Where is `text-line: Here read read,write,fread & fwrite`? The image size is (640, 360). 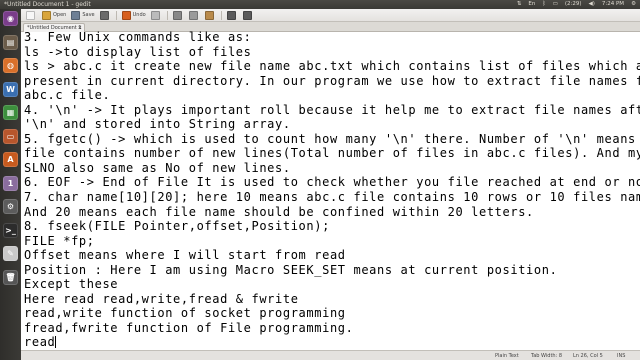 text-line: Here read read,write,fread & fwrite is located at coordinates (332, 299).